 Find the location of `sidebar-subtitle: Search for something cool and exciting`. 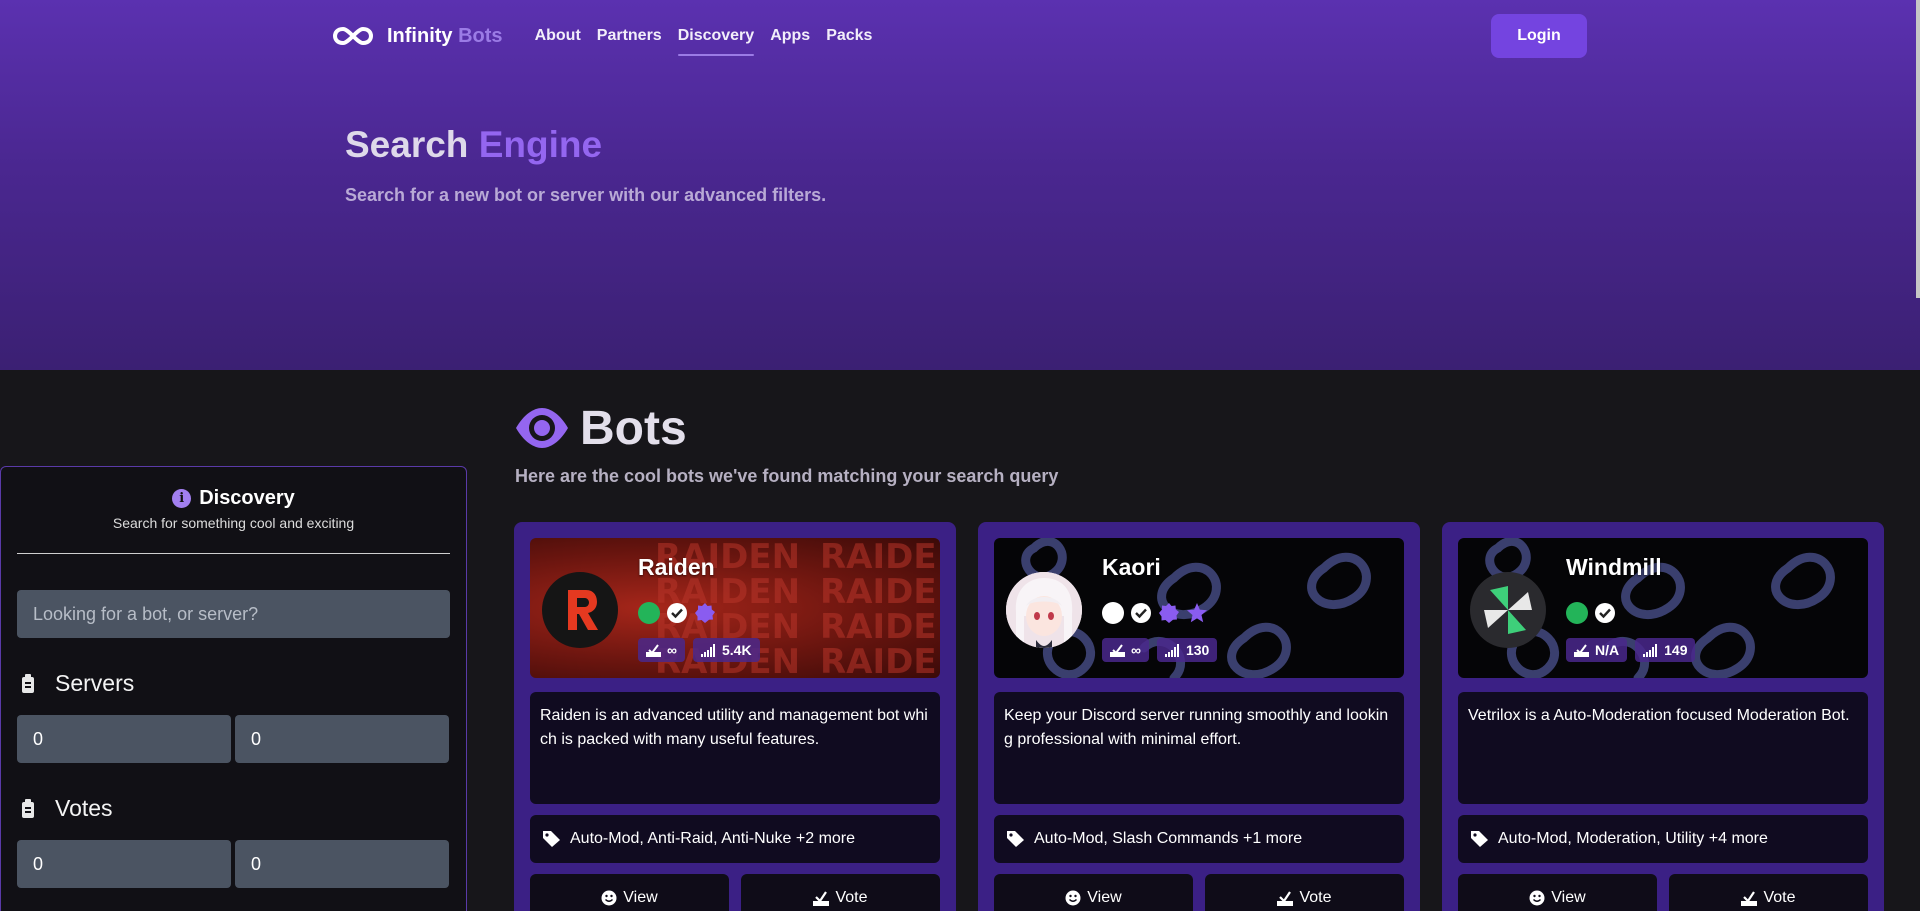

sidebar-subtitle: Search for something cool and exciting is located at coordinates (233, 523).